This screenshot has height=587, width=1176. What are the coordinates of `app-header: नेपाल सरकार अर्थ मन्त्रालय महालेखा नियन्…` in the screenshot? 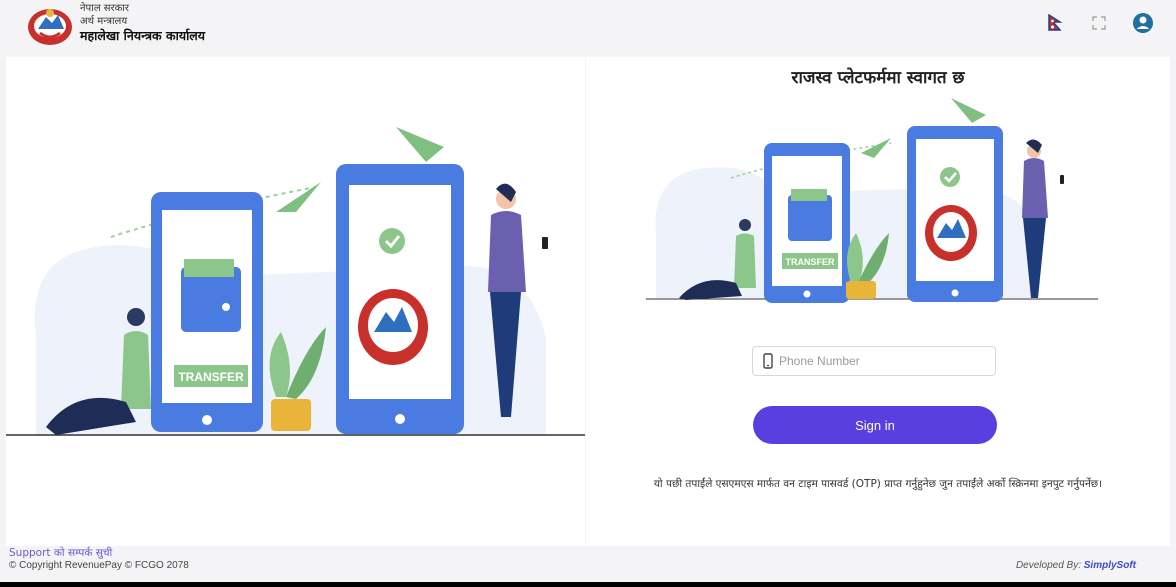 It's located at (588, 28).